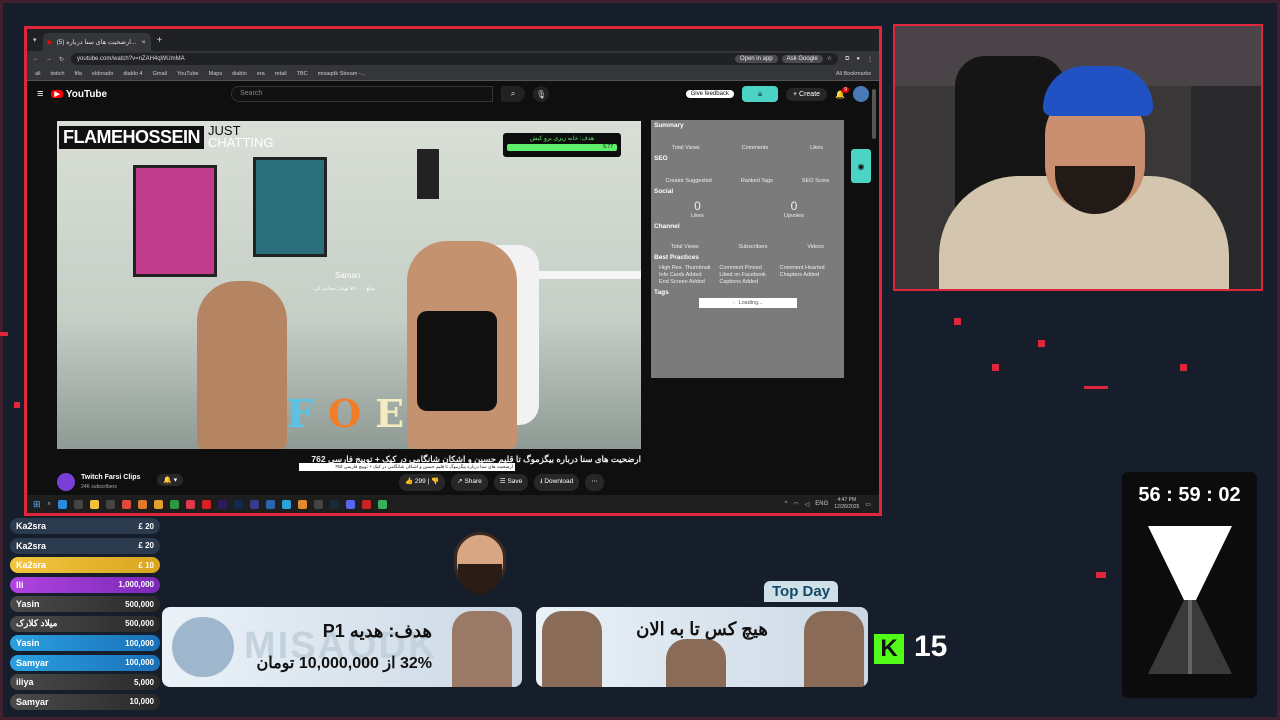  What do you see at coordinates (756, 59) in the screenshot?
I see `open-in-app-button: Open in app` at bounding box center [756, 59].